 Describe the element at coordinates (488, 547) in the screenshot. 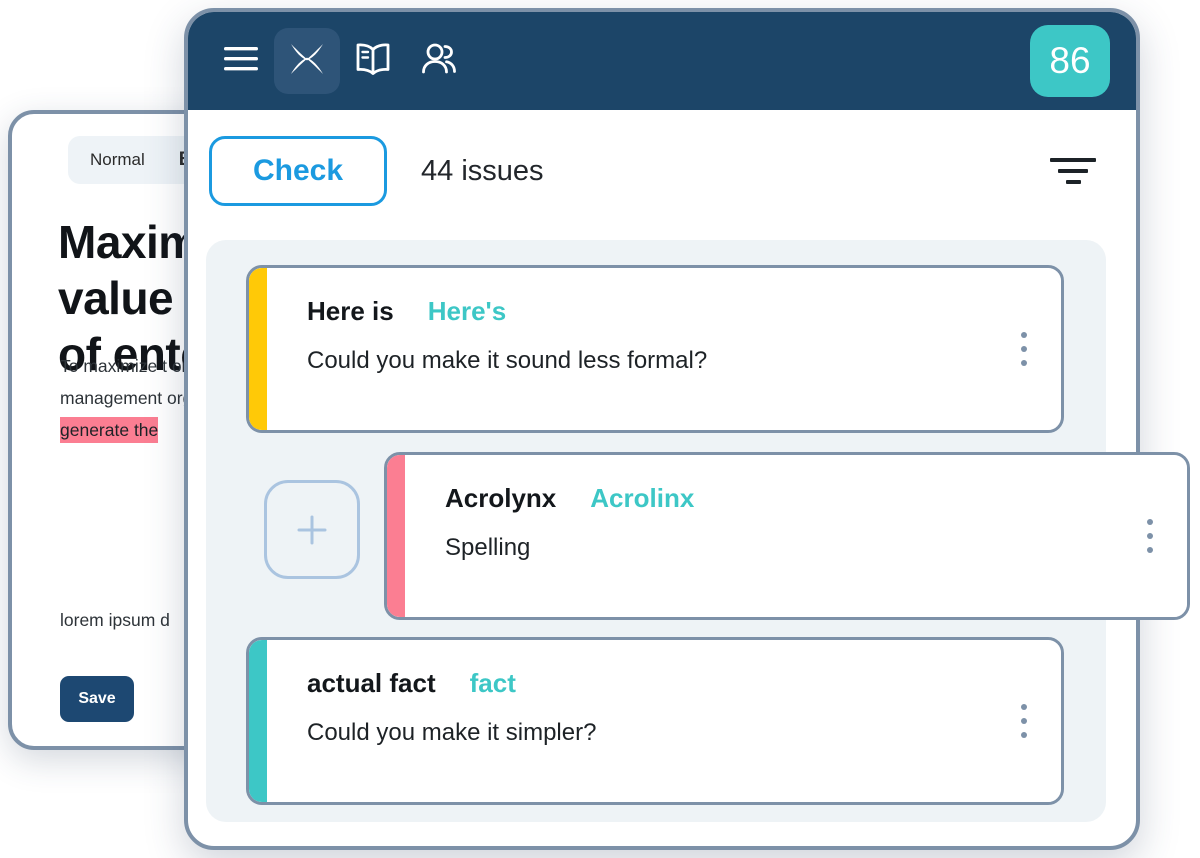

I see `issue-description: Spelling` at that location.